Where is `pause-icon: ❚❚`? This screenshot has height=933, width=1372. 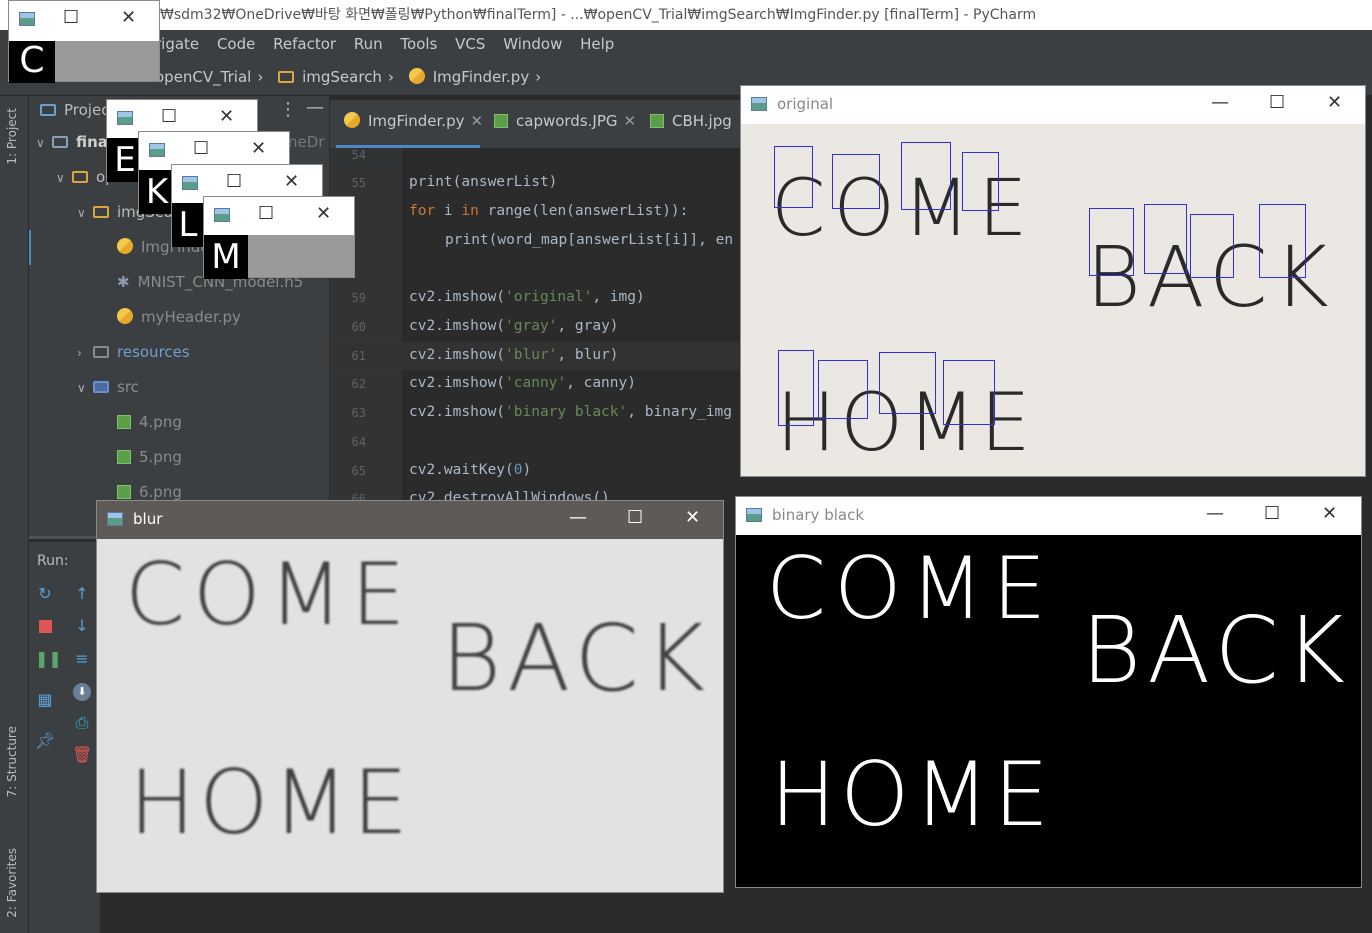
pause-icon: ❚❚ is located at coordinates (48, 658).